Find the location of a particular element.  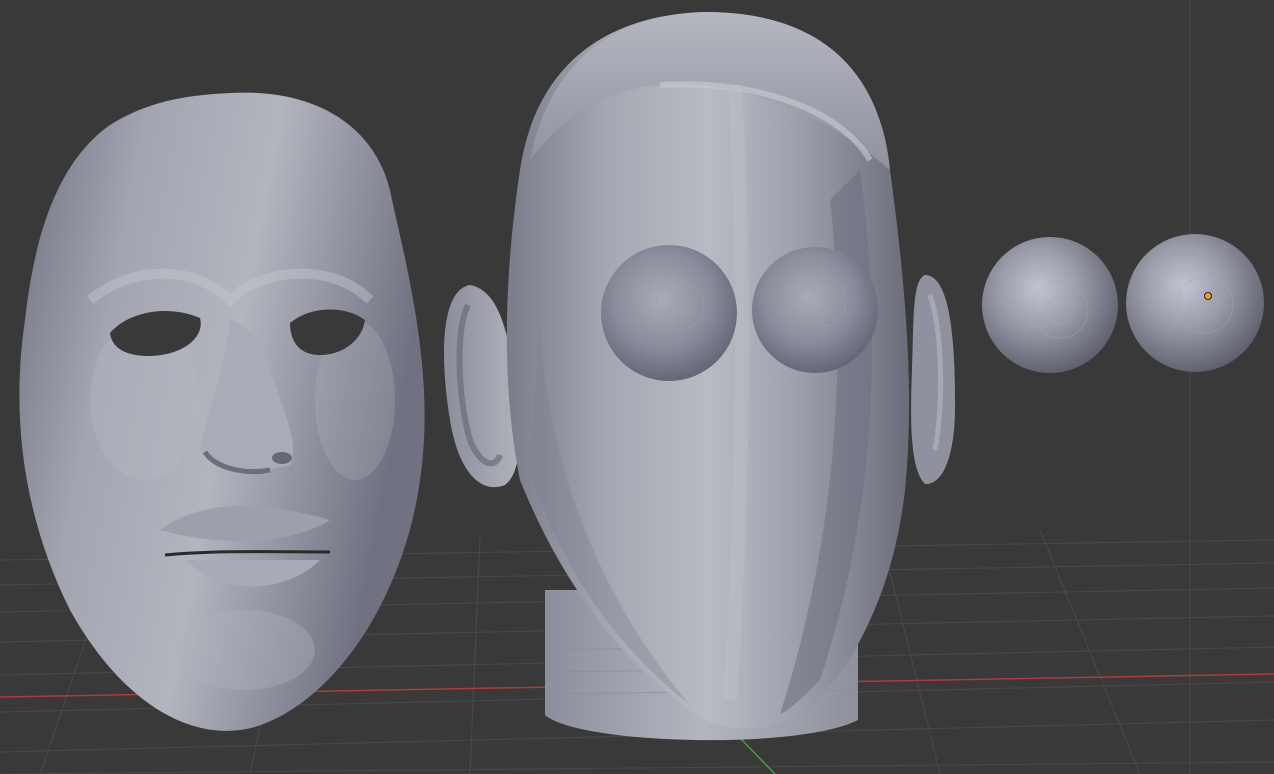

eye-sphere-right is located at coordinates (815, 310).